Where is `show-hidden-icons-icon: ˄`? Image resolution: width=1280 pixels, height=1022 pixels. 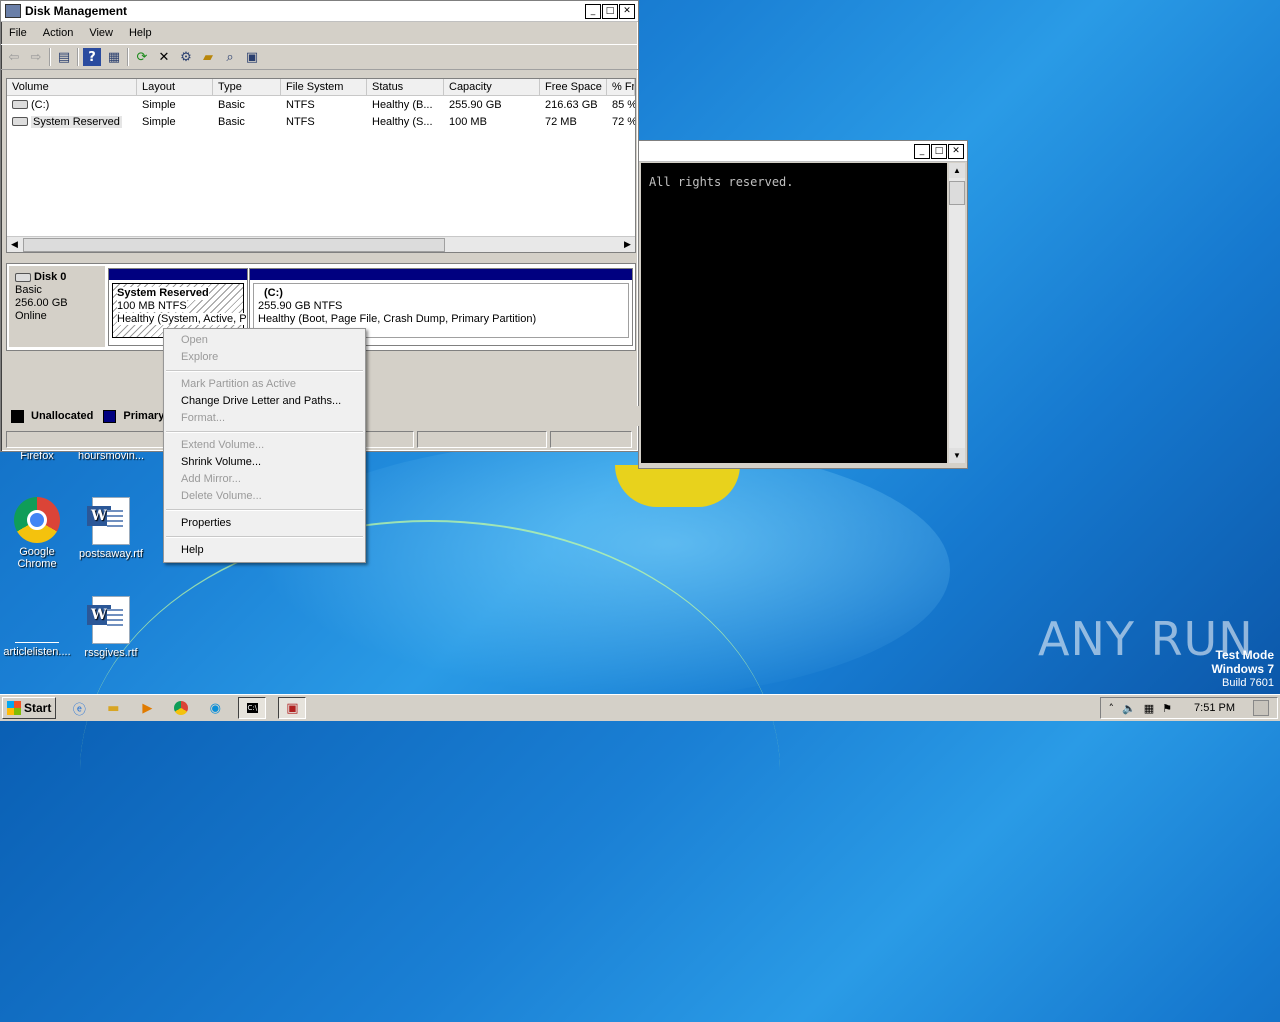 show-hidden-icons-icon: ˄ is located at coordinates (1112, 708).